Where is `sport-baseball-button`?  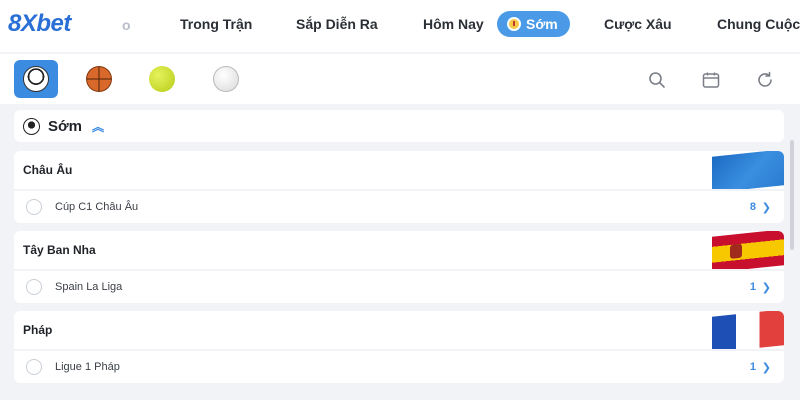 sport-baseball-button is located at coordinates (226, 79).